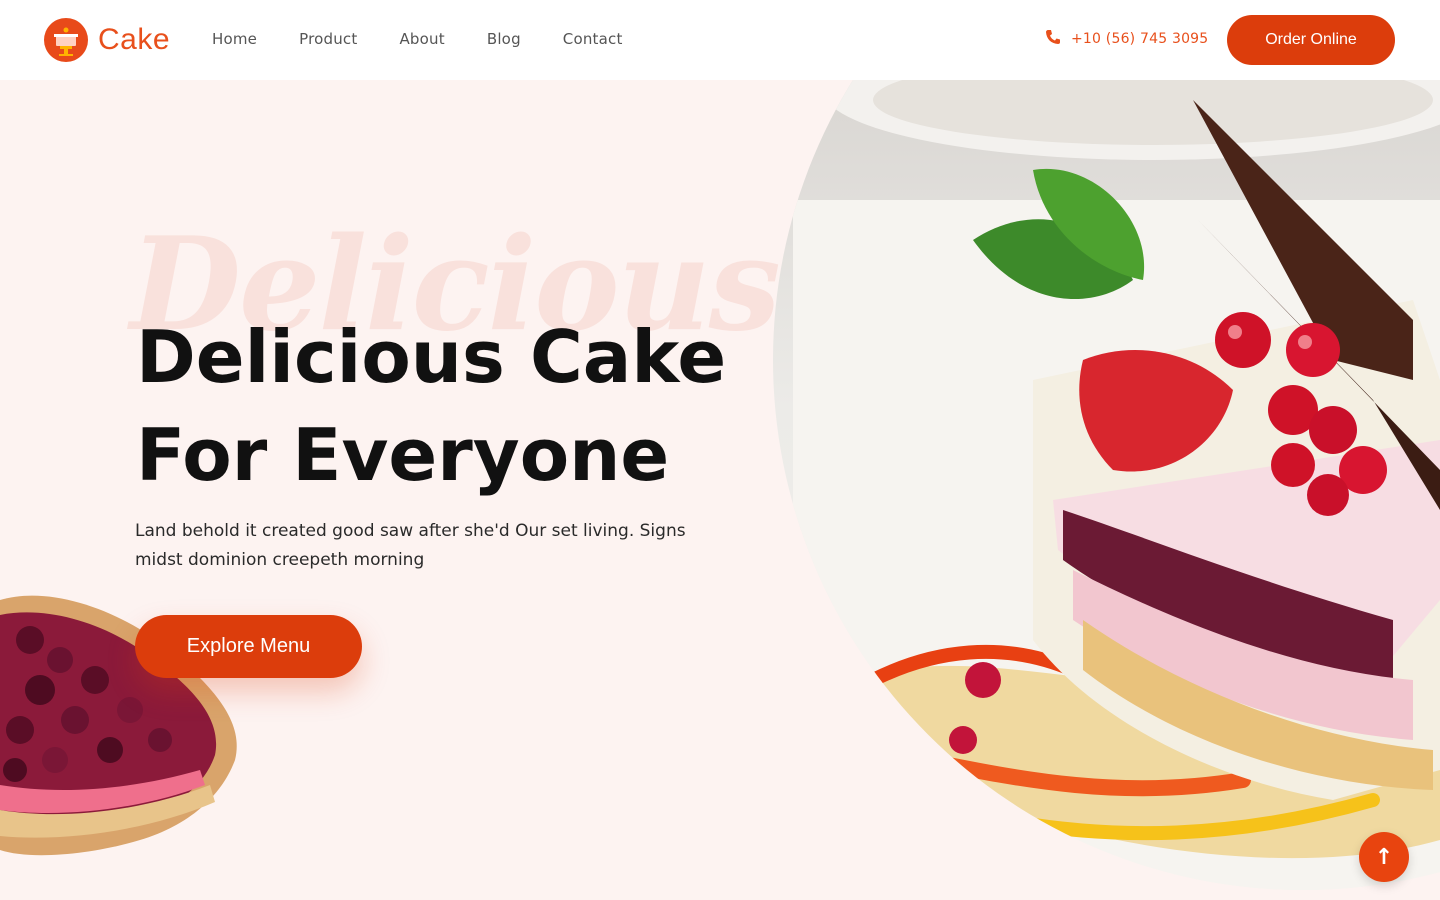 The image size is (1440, 900). Describe the element at coordinates (1053, 39) in the screenshot. I see `phone-icon` at that location.